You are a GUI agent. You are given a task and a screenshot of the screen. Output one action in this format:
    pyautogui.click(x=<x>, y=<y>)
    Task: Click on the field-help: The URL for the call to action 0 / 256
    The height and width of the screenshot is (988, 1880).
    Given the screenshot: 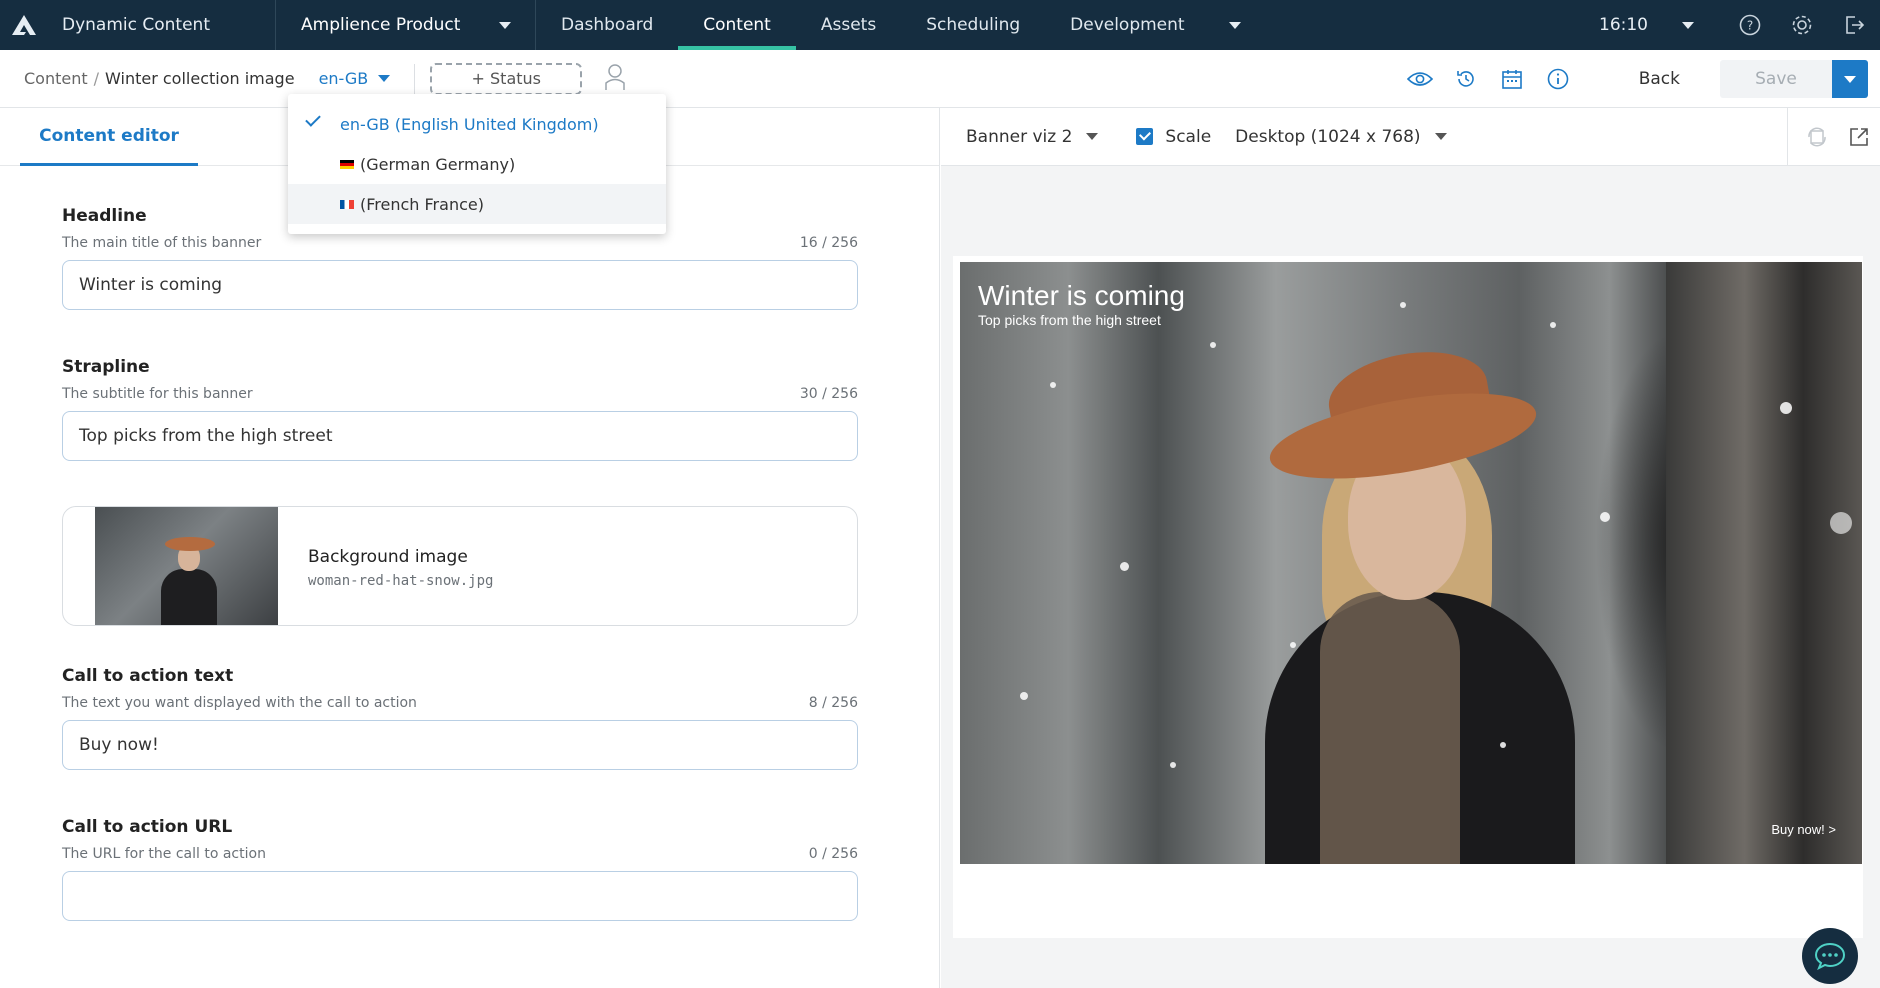 What is the action you would take?
    pyautogui.click(x=460, y=854)
    